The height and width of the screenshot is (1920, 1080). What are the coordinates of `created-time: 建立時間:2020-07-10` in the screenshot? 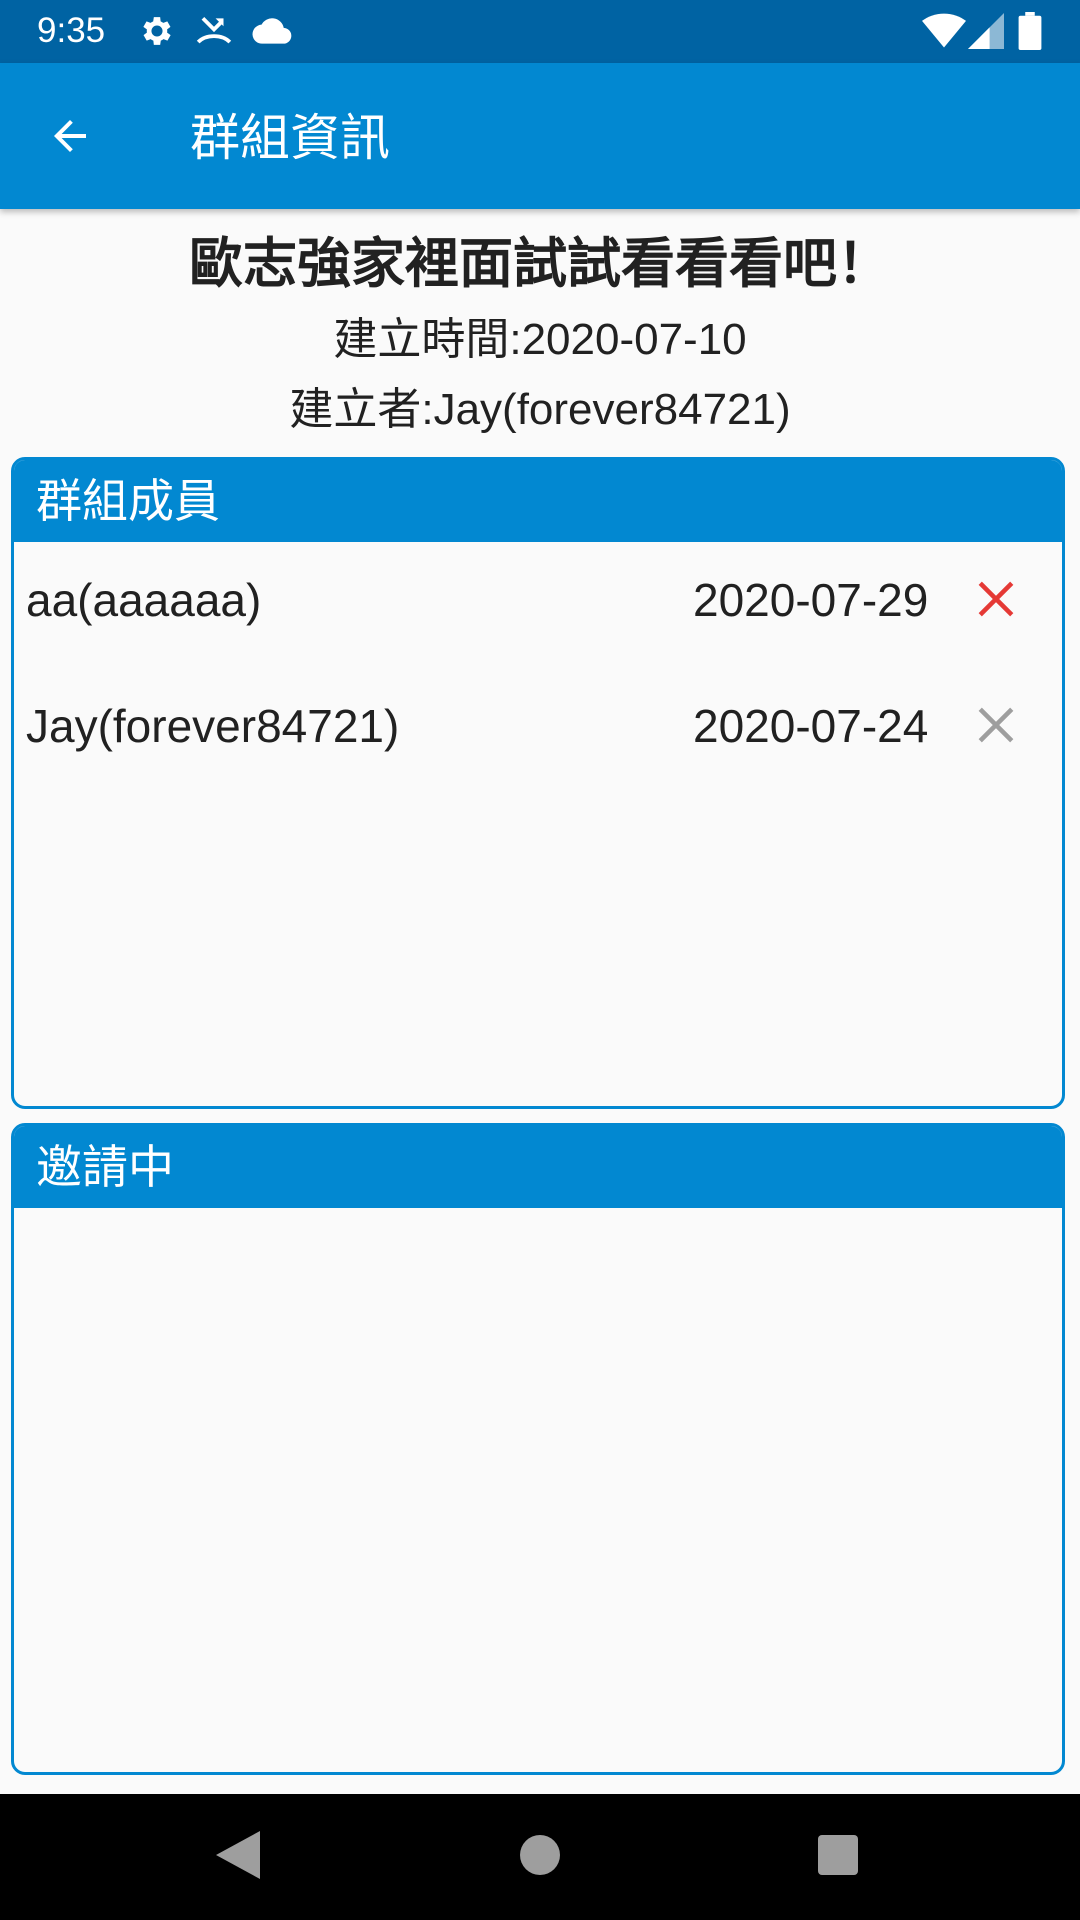 It's located at (540, 339).